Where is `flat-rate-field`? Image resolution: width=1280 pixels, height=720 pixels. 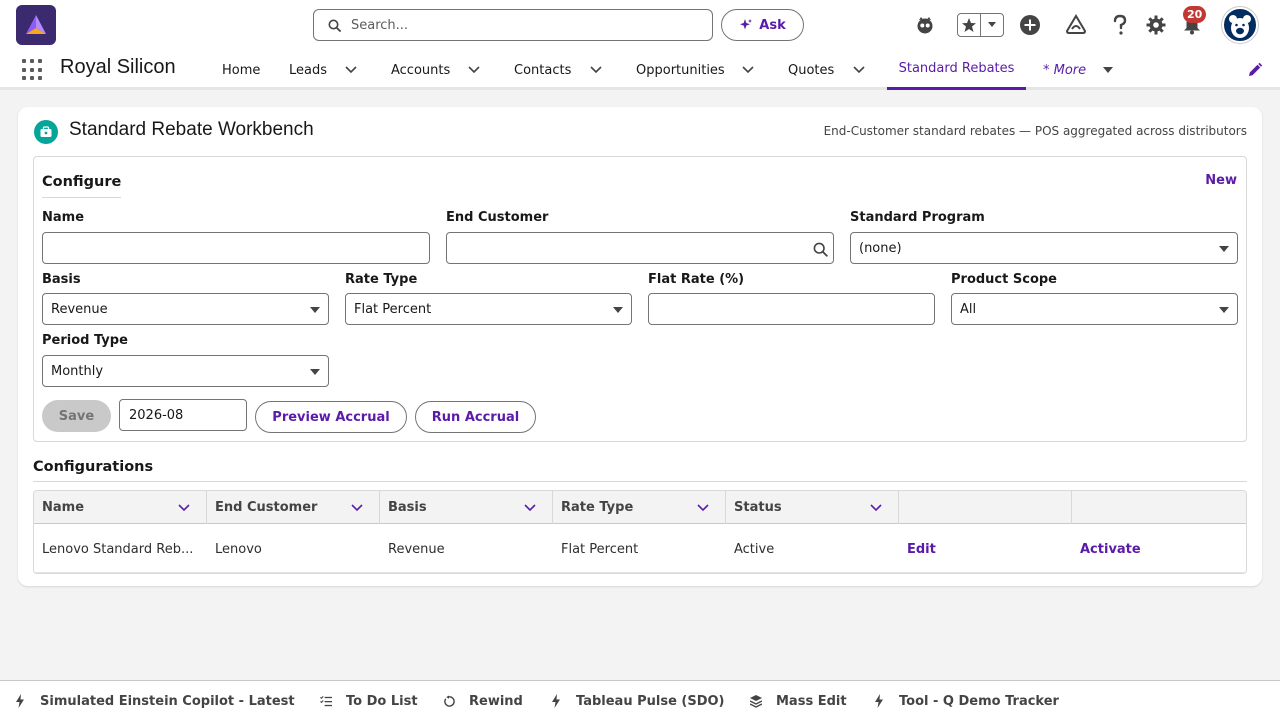
flat-rate-field is located at coordinates (791, 309).